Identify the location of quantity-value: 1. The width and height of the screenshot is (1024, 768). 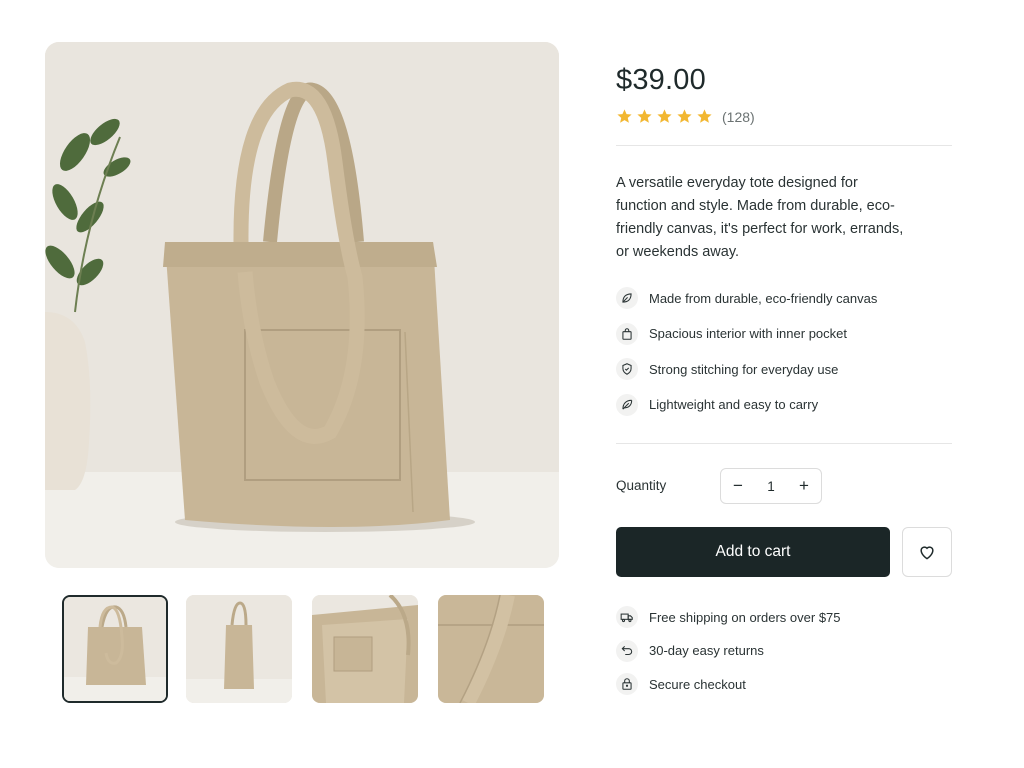
(771, 486).